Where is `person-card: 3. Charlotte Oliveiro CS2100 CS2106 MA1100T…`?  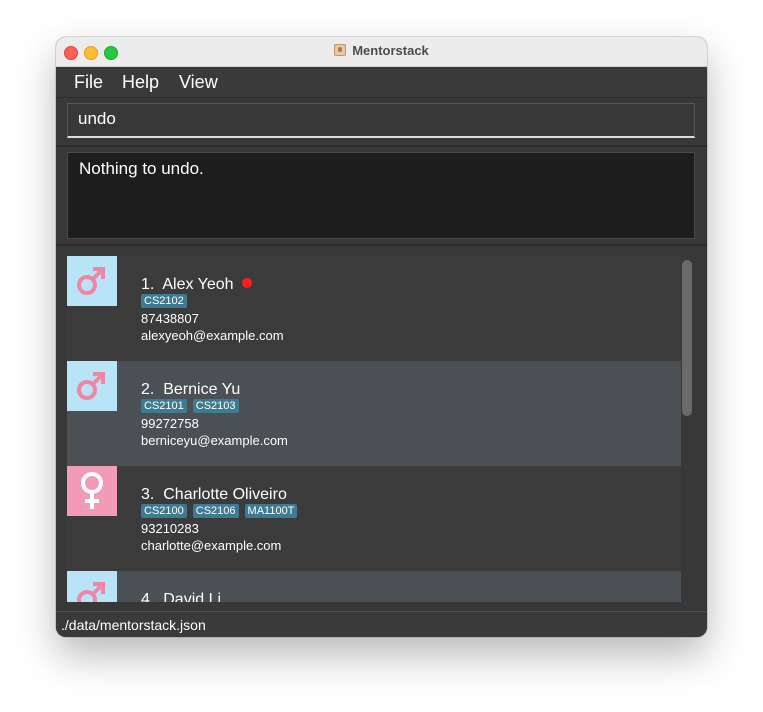 person-card: 3. Charlotte Oliveiro CS2100 CS2106 MA1100T… is located at coordinates (374, 518).